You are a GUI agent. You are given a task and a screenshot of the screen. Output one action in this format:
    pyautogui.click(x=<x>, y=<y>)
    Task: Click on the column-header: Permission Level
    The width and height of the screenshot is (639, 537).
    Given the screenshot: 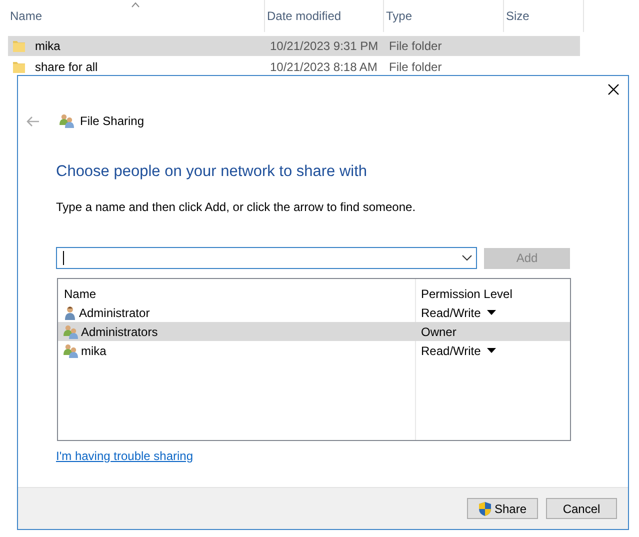 What is the action you would take?
    pyautogui.click(x=492, y=295)
    